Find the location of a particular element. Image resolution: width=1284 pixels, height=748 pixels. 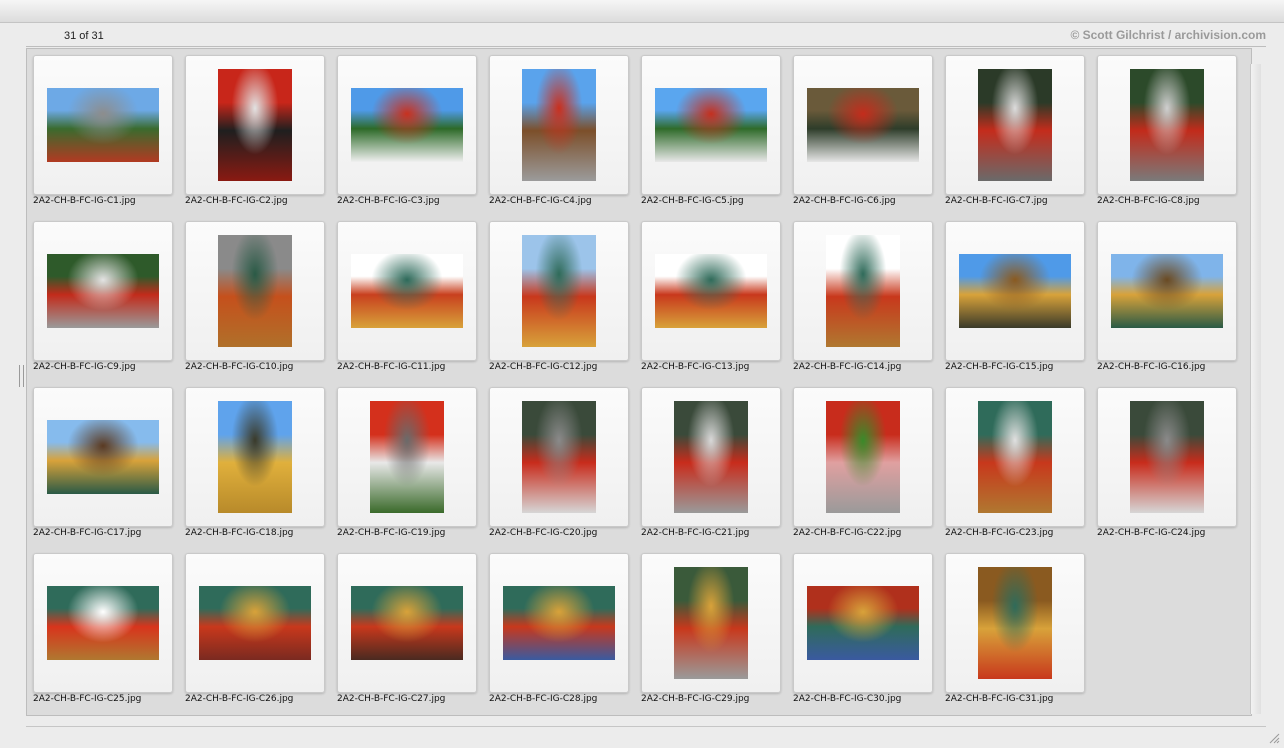

thumbnail-item: 2A2-CH-B-FC-IG-C27.jpg is located at coordinates (407, 633).